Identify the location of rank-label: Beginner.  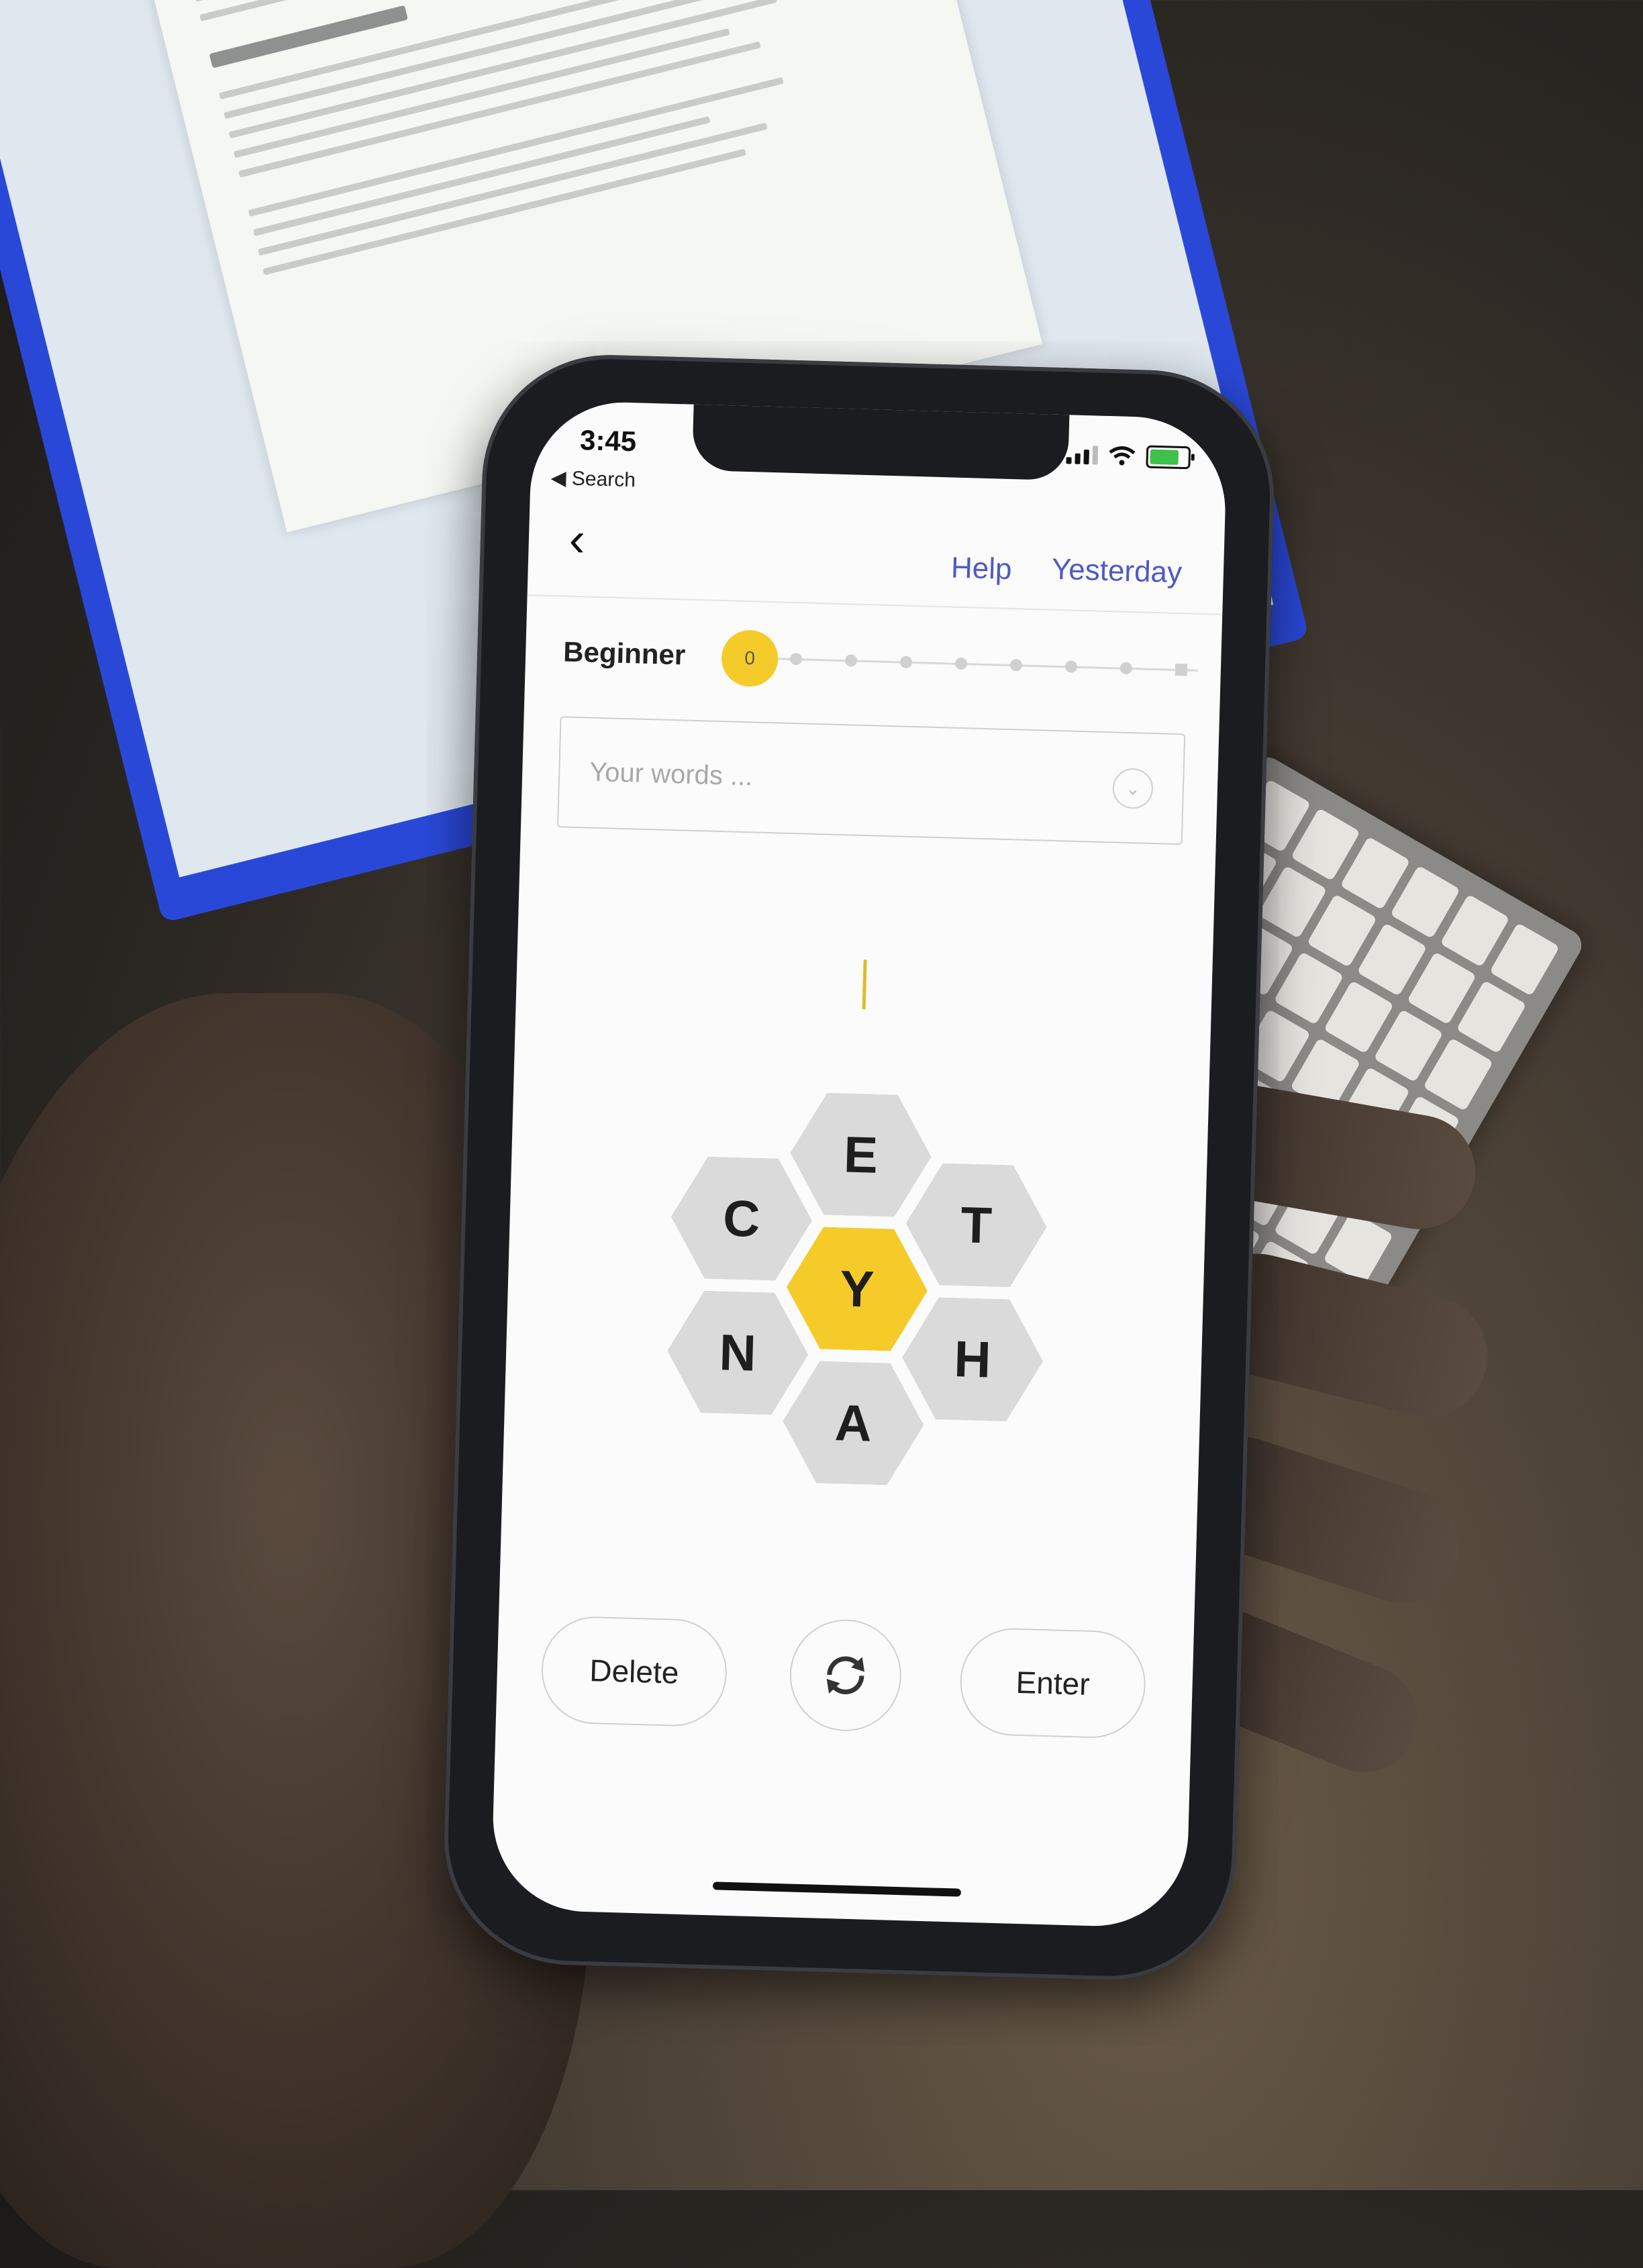
(624, 653).